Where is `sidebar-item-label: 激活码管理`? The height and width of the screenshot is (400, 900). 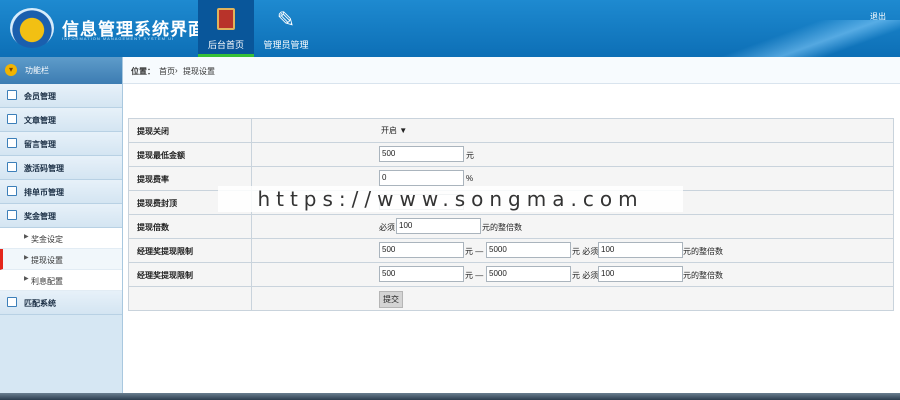
sidebar-item-label: 激活码管理 is located at coordinates (44, 168).